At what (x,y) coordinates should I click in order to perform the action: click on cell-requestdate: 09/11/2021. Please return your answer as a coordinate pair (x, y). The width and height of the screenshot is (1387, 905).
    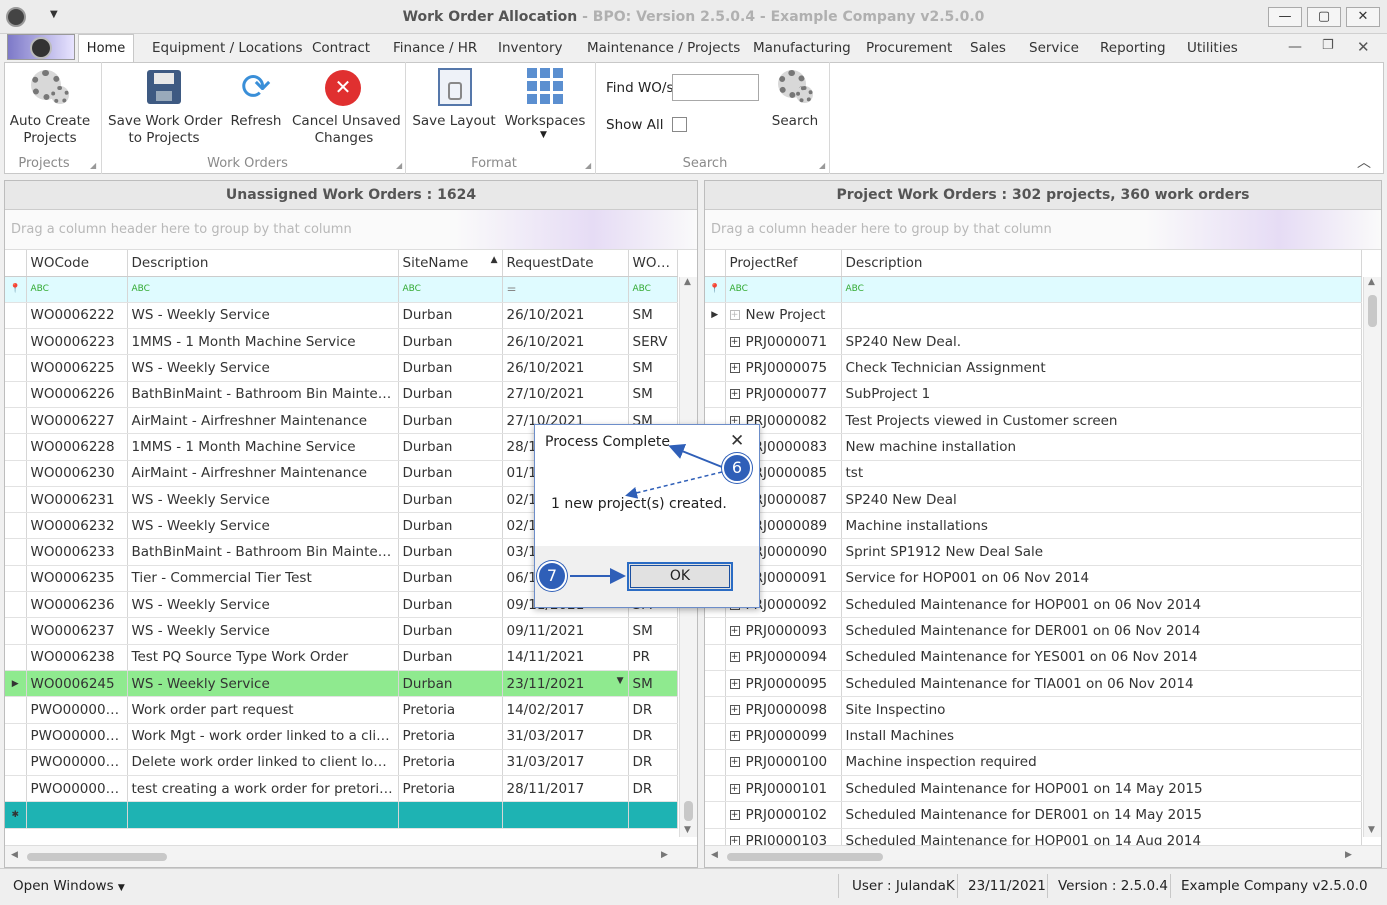
    Looking at the image, I should click on (565, 631).